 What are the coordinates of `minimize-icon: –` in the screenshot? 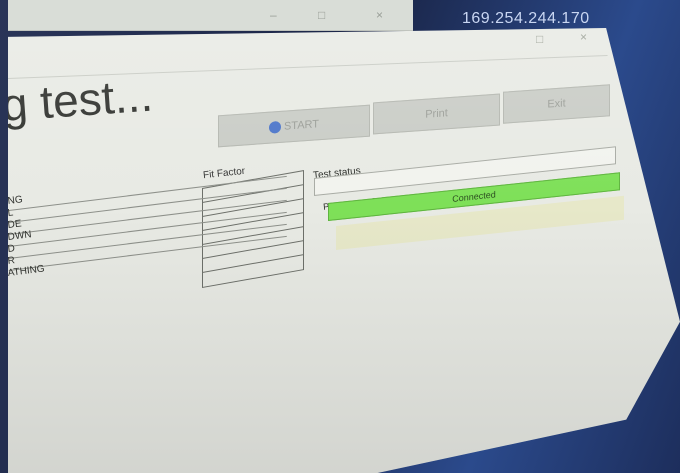 It's located at (280, 15).